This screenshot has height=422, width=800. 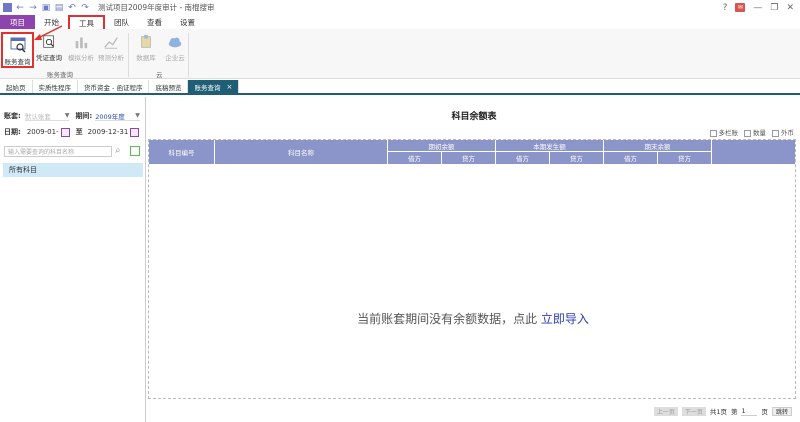 I want to click on ribbon-group-account-query: 账务查询, so click(x=60, y=75).